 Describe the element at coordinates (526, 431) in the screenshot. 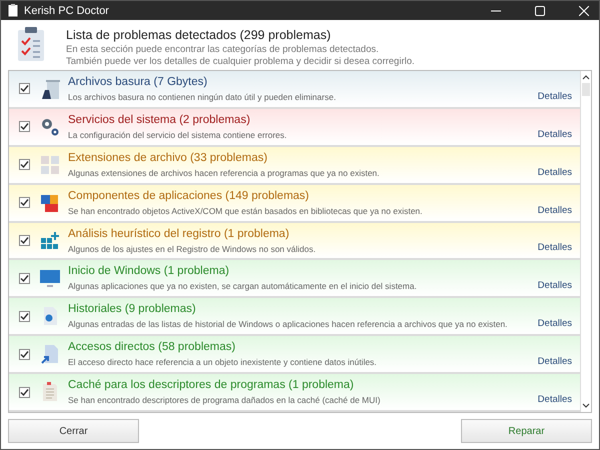

I see `repair-button: Reparar` at that location.